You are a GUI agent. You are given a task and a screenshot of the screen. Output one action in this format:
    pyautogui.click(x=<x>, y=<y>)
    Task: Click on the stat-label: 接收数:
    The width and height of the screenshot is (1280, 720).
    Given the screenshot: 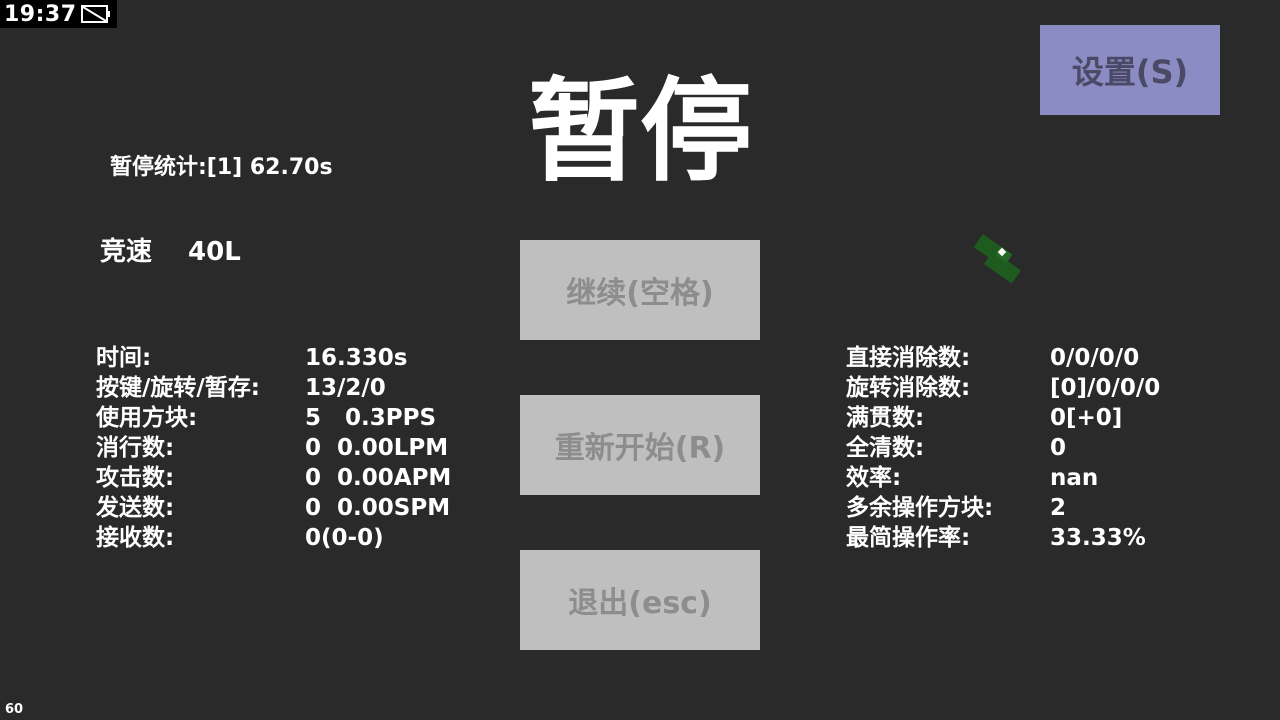 What is the action you would take?
    pyautogui.click(x=135, y=538)
    